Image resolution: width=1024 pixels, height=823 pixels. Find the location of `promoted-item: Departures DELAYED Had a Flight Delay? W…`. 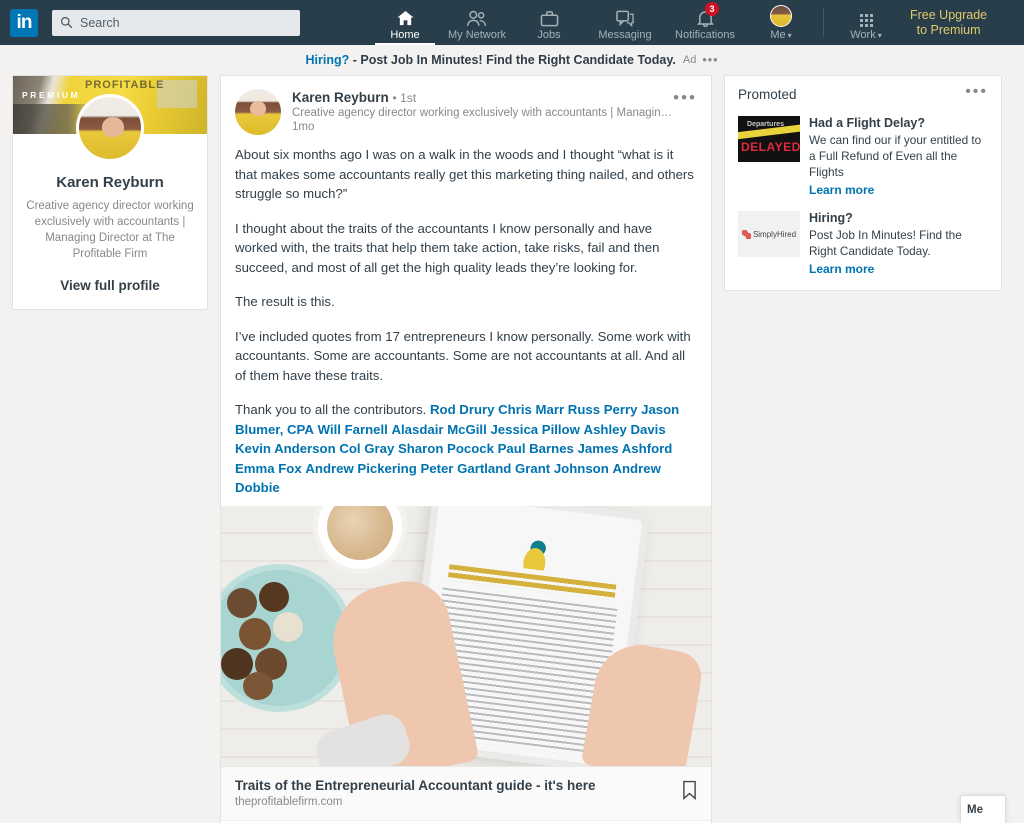

promoted-item: Departures DELAYED Had a Flight Delay? W… is located at coordinates (863, 158).